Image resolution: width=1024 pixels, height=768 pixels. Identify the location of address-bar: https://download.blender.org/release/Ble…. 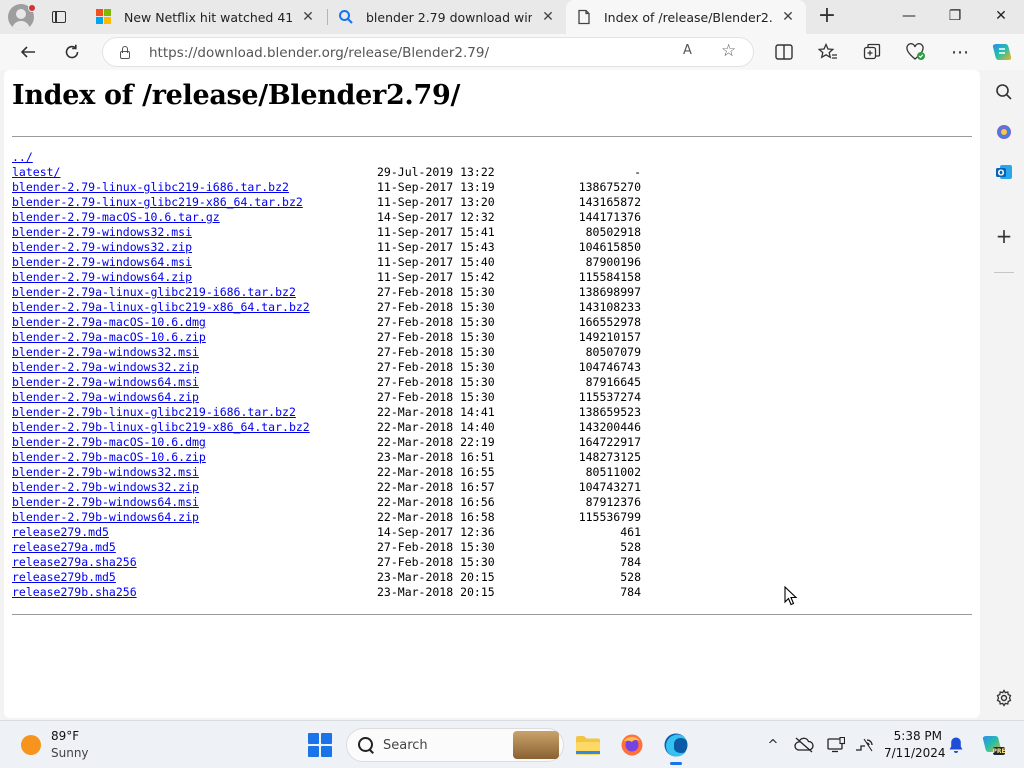
(428, 52).